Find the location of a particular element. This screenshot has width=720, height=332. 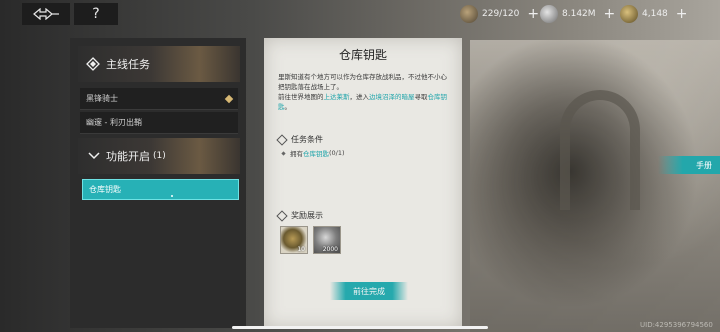

reward-silver: 2000 is located at coordinates (327, 240).